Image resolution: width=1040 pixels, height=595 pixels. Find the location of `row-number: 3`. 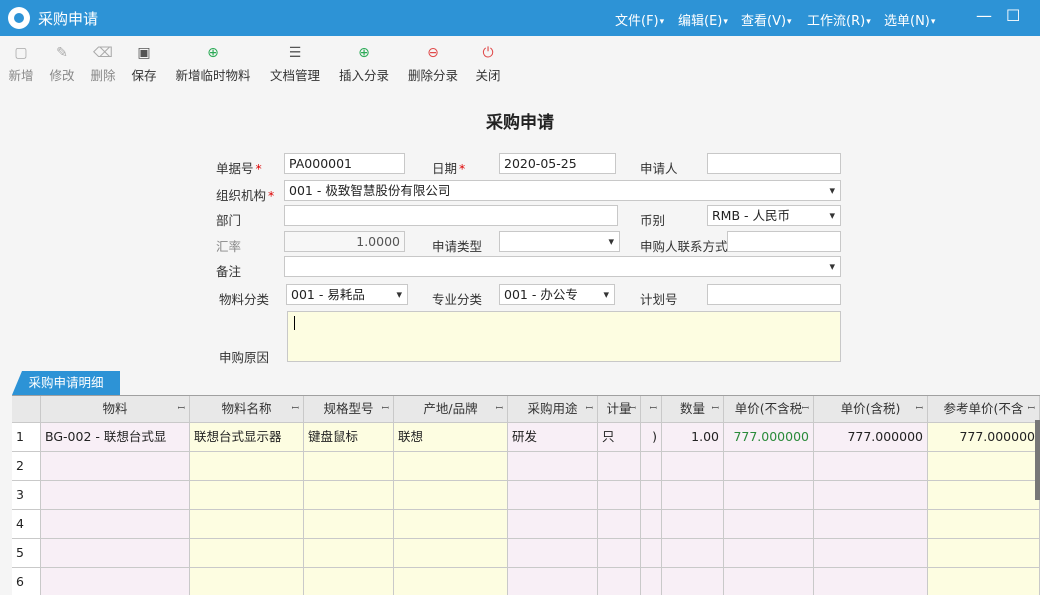

row-number: 3 is located at coordinates (26, 495).